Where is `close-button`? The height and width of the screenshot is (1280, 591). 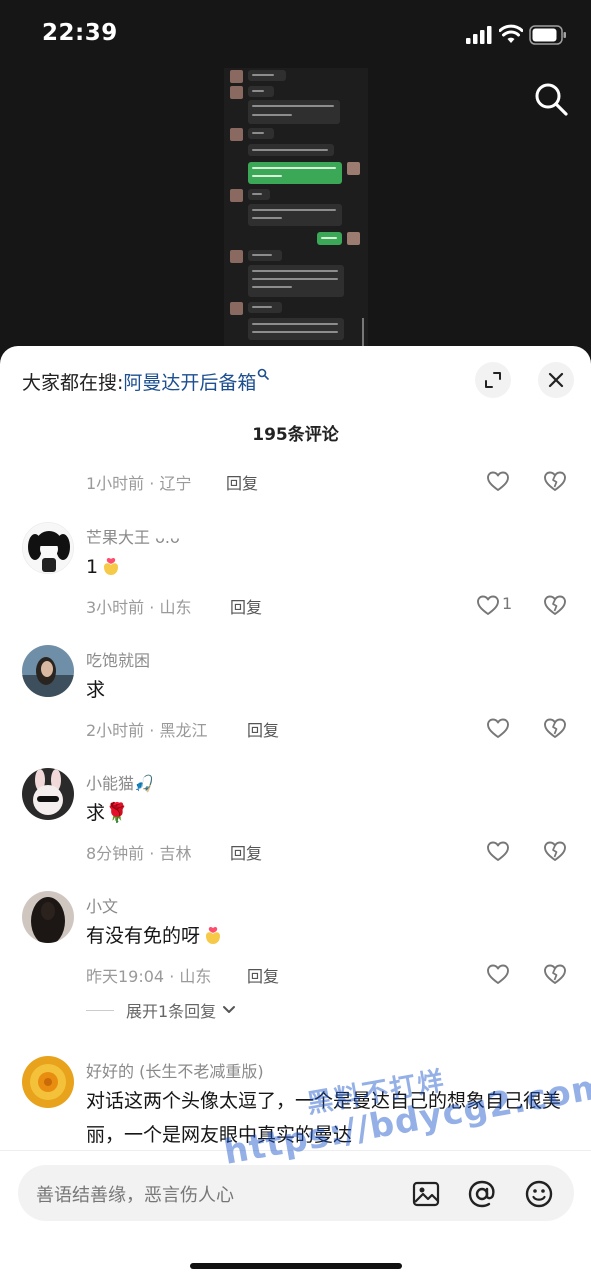
close-button is located at coordinates (556, 380).